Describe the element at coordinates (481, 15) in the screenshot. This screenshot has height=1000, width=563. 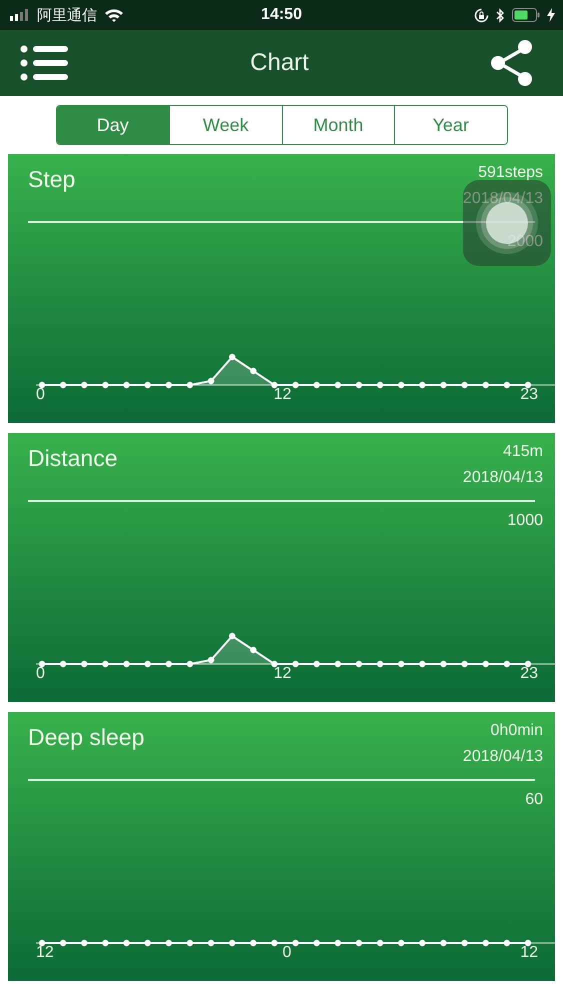
I see `orientation-lock-icon` at that location.